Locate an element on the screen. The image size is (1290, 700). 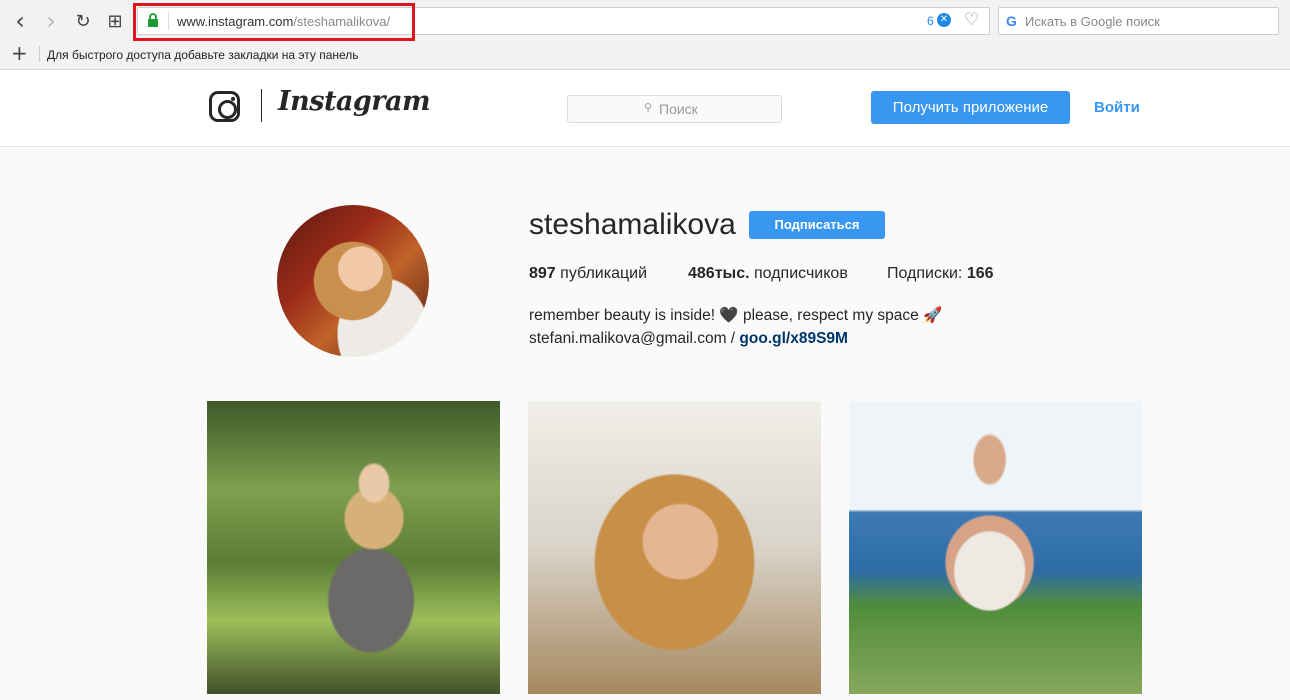
bio-link: goo.gl/x89S9M is located at coordinates (793, 338).